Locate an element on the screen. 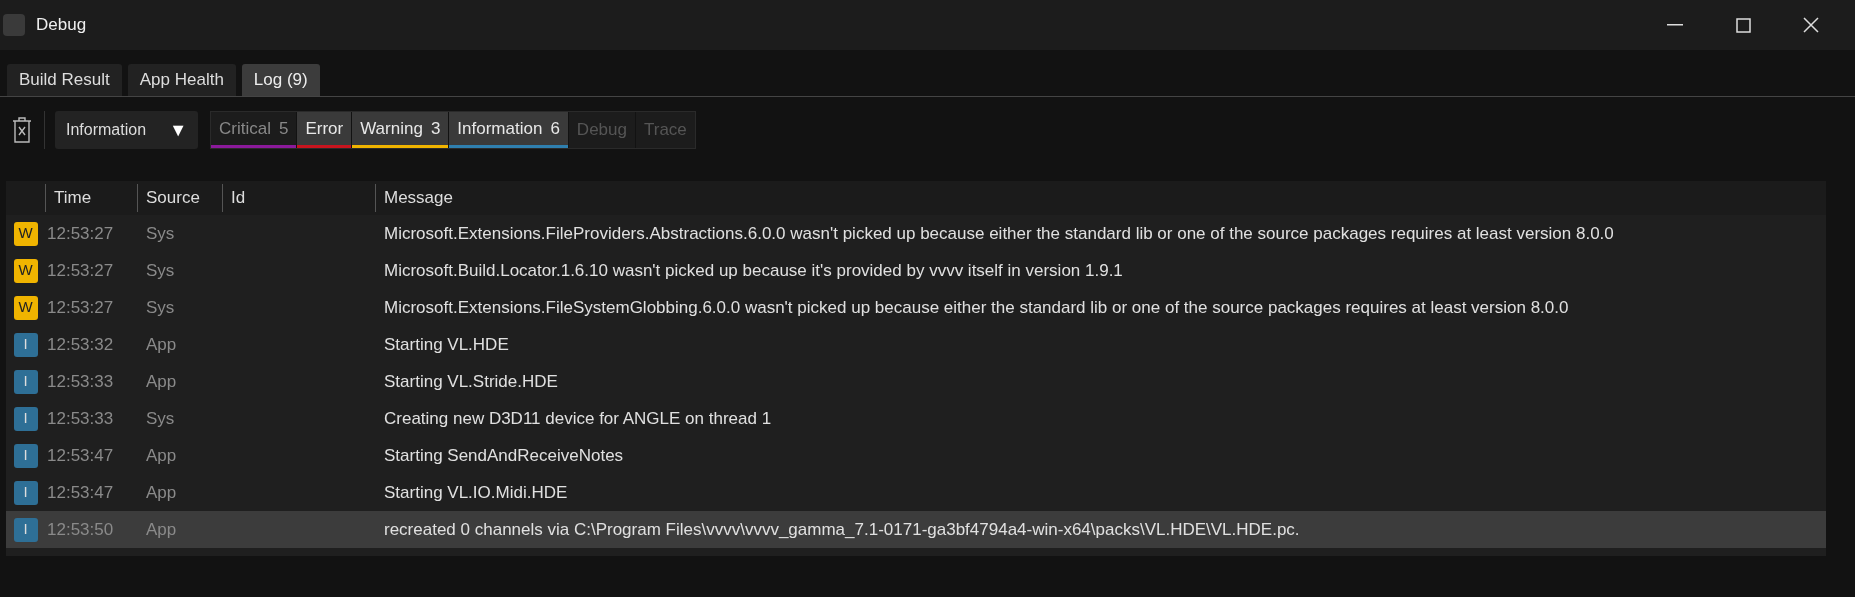 This screenshot has width=1855, height=597. log-row: I 12:53:50 App recreated 0 channels via C:\Program Files\vvvv\vvvv_gamma_7.1-0171-ga3bf4794a4-win-x64\packs\VL.HDE\VL.HDE.pc. is located at coordinates (916, 529).